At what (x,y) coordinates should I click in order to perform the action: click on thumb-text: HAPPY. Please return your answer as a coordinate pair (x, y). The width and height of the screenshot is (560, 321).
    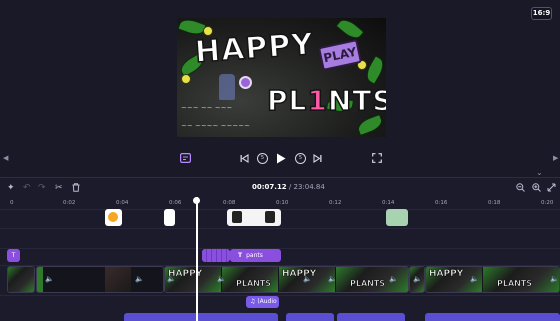
    Looking at the image, I should click on (446, 274).